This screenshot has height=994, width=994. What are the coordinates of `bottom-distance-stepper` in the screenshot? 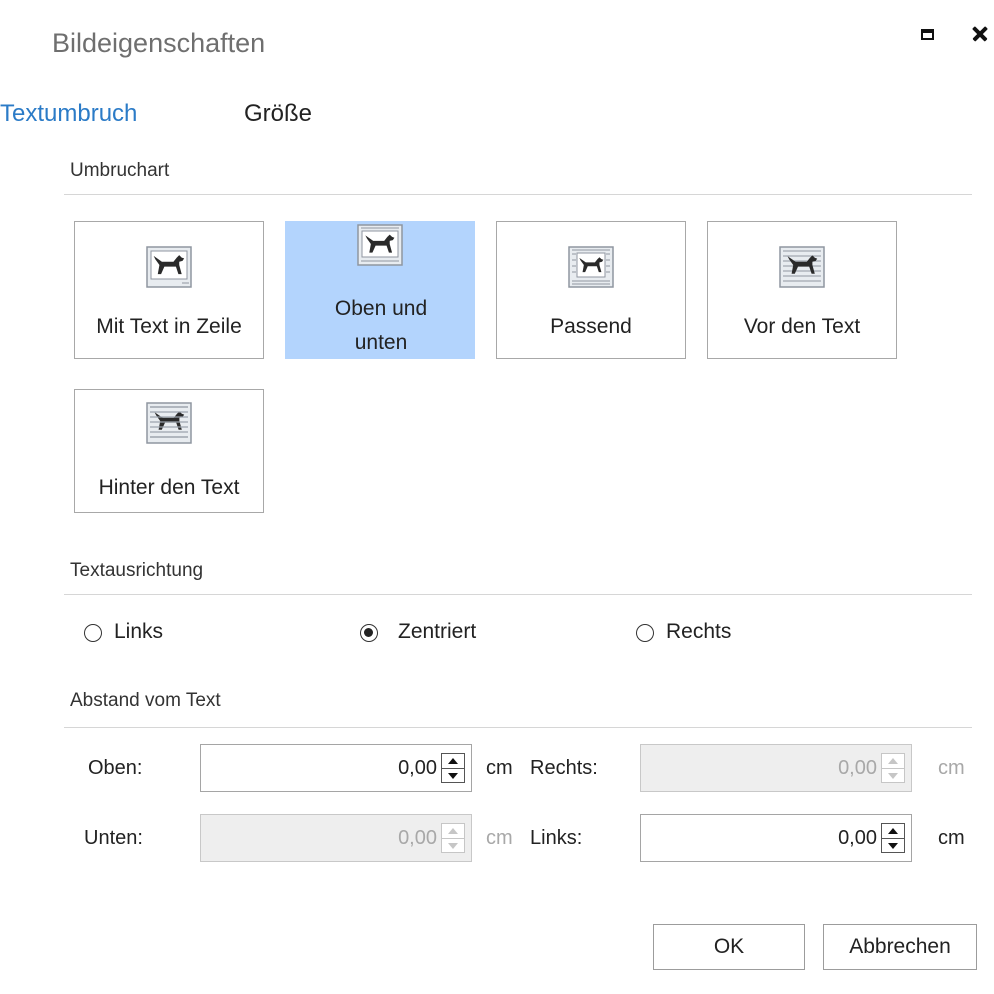 It's located at (453, 838).